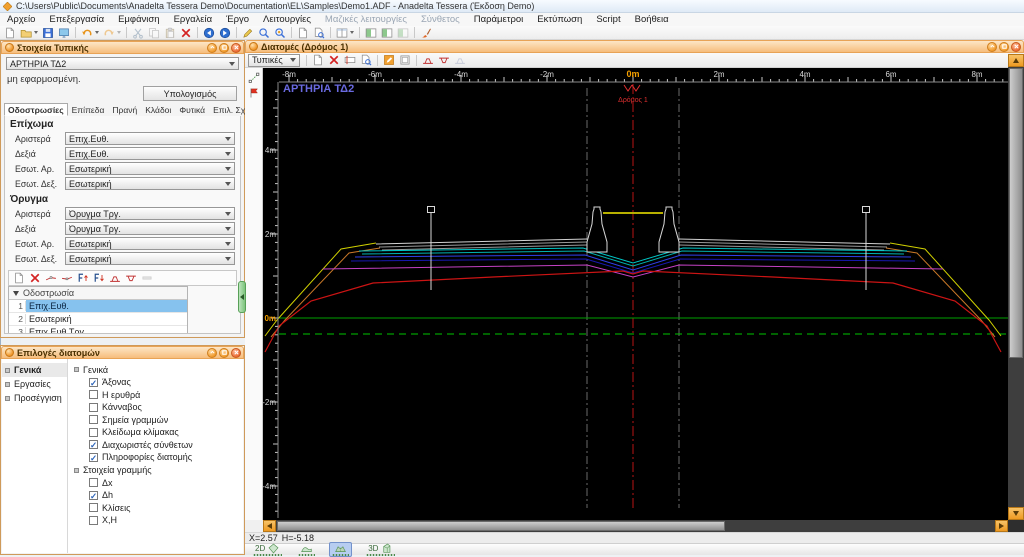 The height and width of the screenshot is (557, 1024). Describe the element at coordinates (29, 32) in the screenshot. I see `open-file-button` at that location.